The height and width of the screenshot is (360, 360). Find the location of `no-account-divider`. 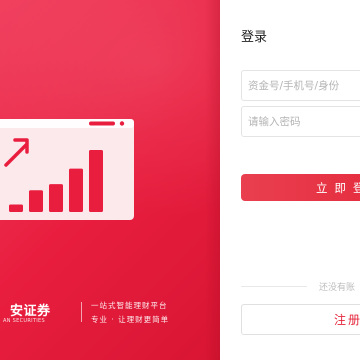

no-account-divider is located at coordinates (274, 286).